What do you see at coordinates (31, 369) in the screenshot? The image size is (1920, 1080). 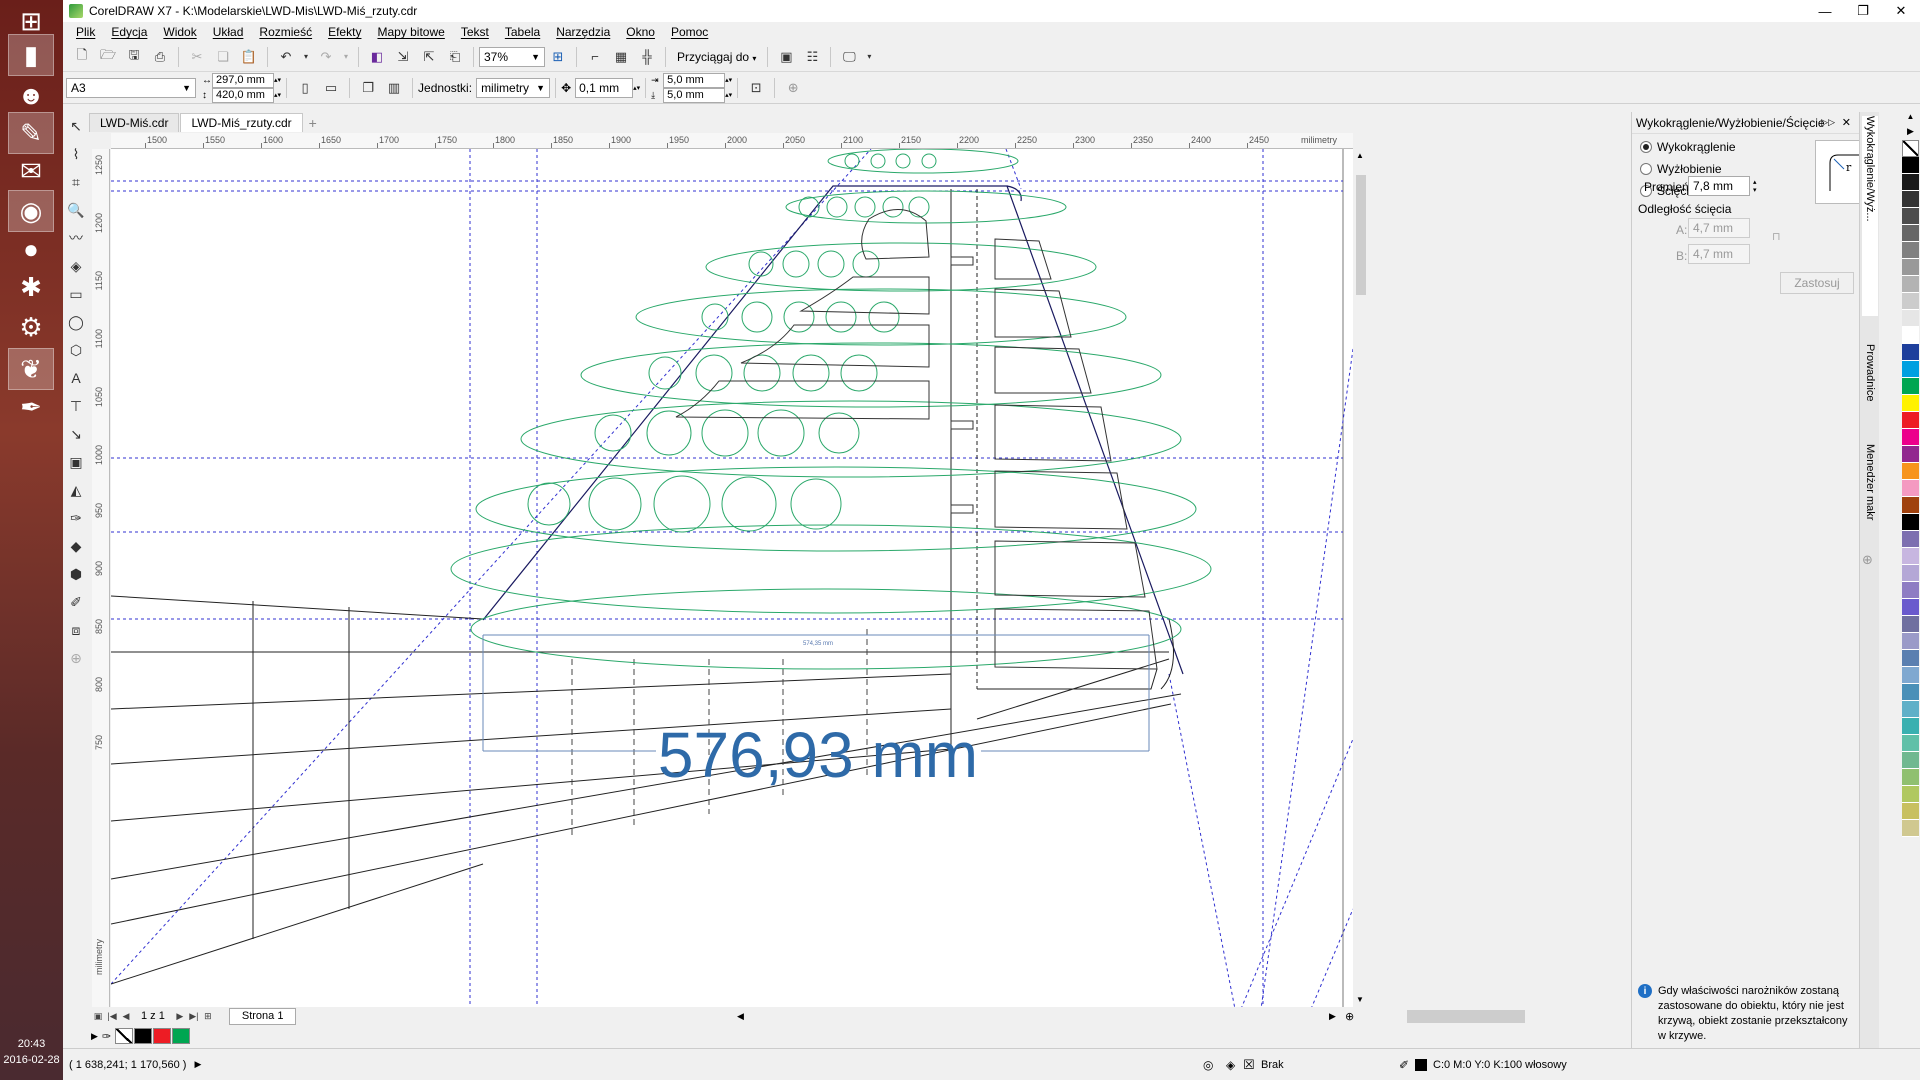 I see `coreldraw-icon: ❦` at bounding box center [31, 369].